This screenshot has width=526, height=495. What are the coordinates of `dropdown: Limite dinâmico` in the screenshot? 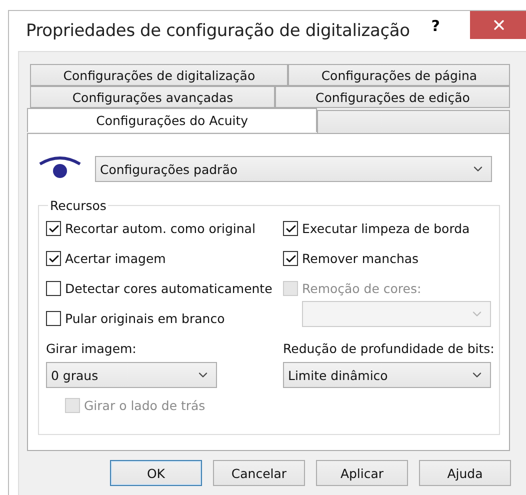 It's located at (387, 375).